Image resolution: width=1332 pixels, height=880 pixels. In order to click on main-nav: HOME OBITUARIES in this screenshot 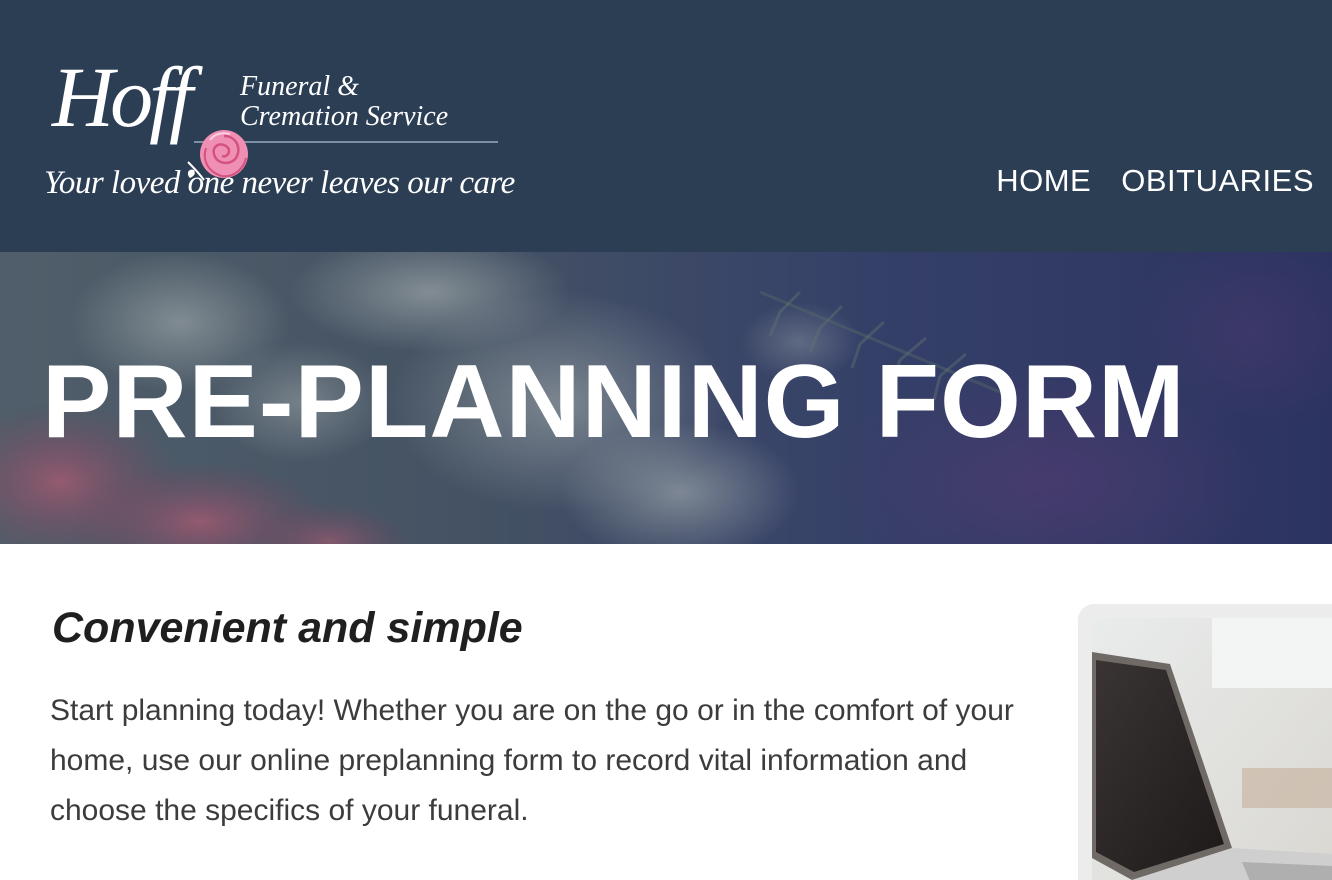, I will do `click(1155, 181)`.